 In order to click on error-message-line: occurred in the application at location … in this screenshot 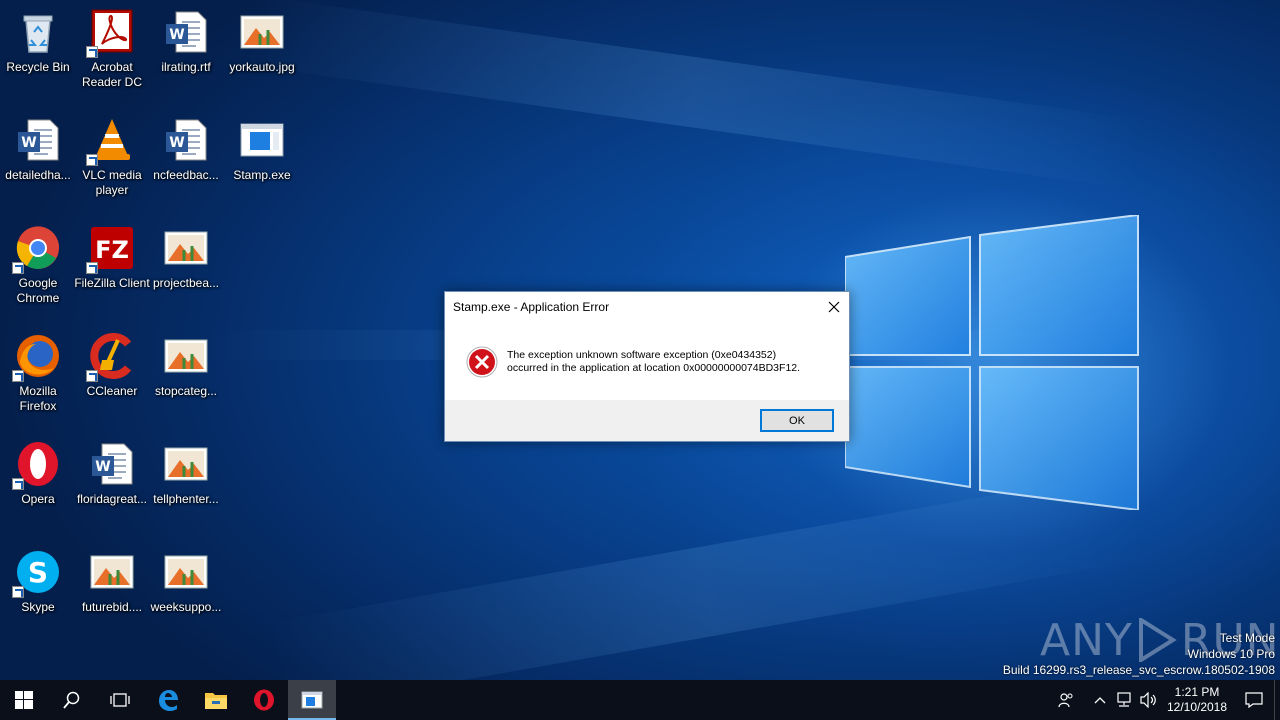, I will do `click(654, 368)`.